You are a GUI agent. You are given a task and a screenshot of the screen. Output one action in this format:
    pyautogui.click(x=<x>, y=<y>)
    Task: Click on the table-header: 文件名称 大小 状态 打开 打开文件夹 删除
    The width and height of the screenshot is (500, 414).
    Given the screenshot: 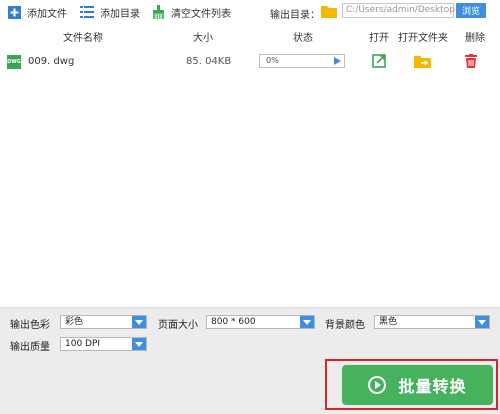 What is the action you would take?
    pyautogui.click(x=250, y=35)
    